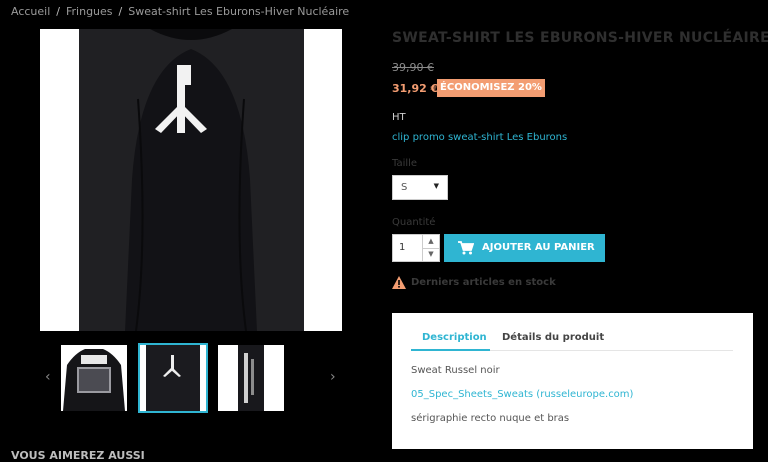 This screenshot has height=462, width=768. Describe the element at coordinates (454, 337) in the screenshot. I see `tab-description: Description` at that location.